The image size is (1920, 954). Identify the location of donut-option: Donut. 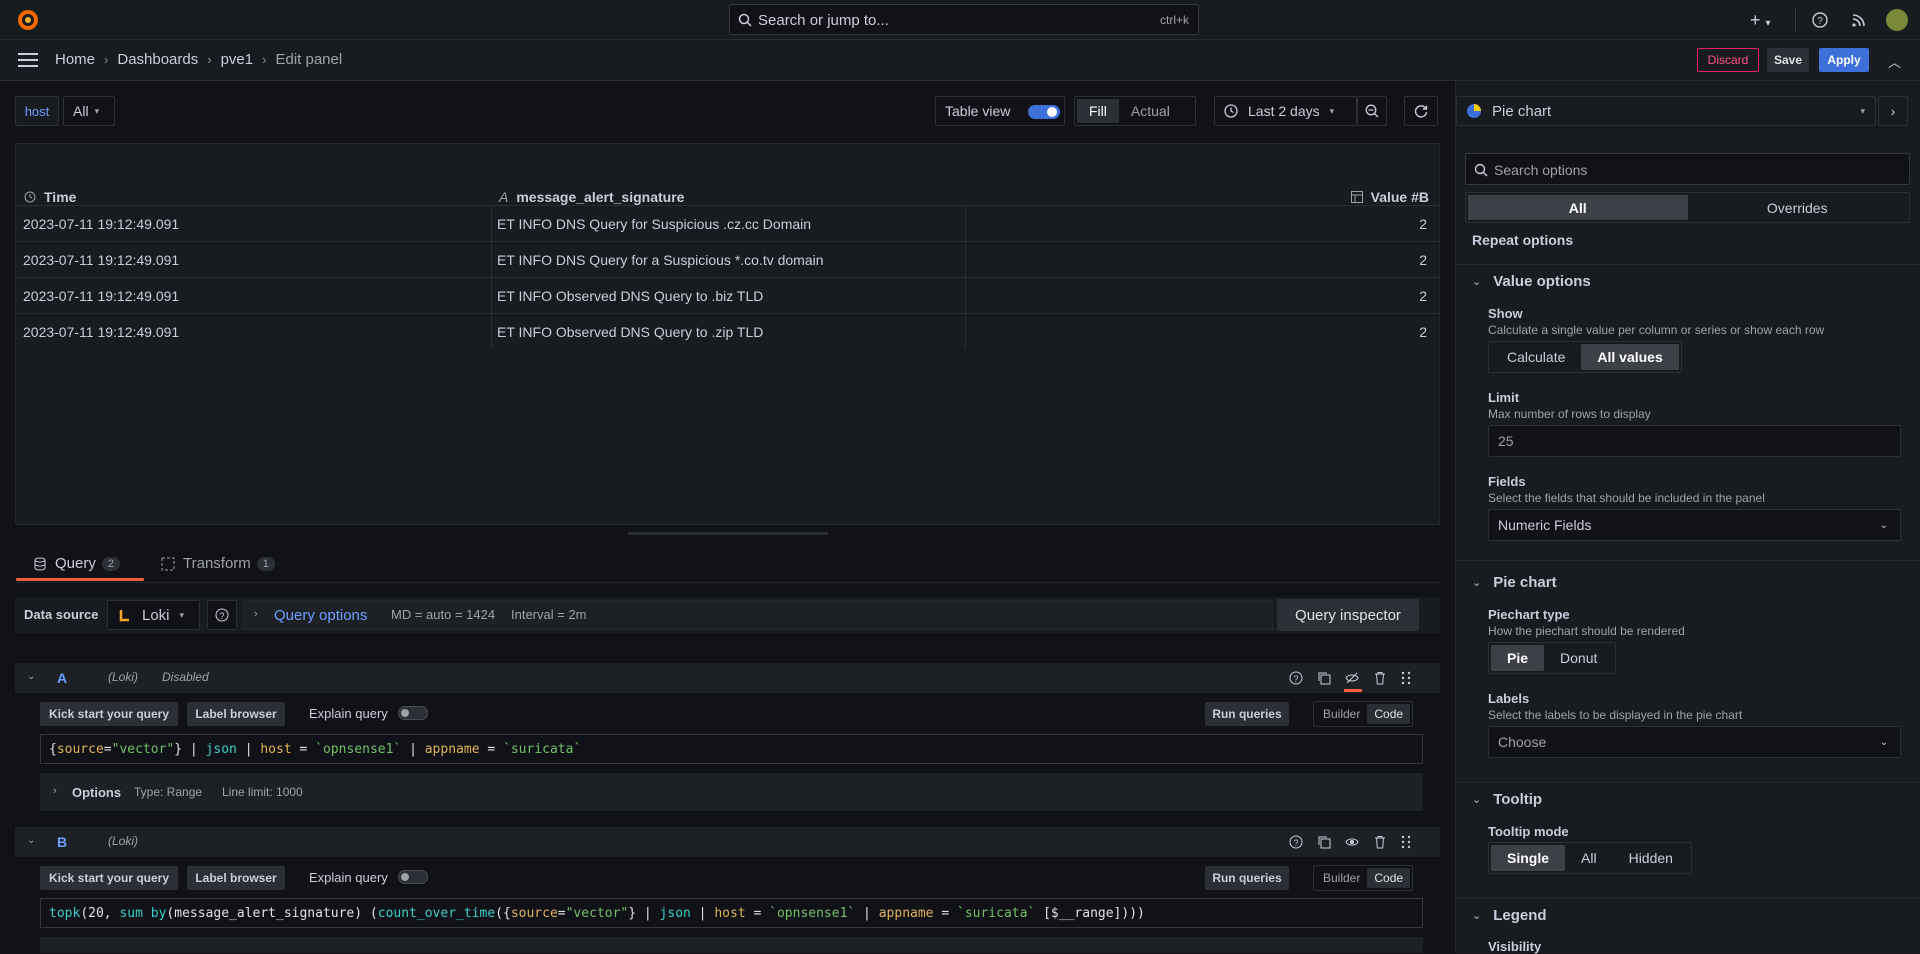
(1578, 658).